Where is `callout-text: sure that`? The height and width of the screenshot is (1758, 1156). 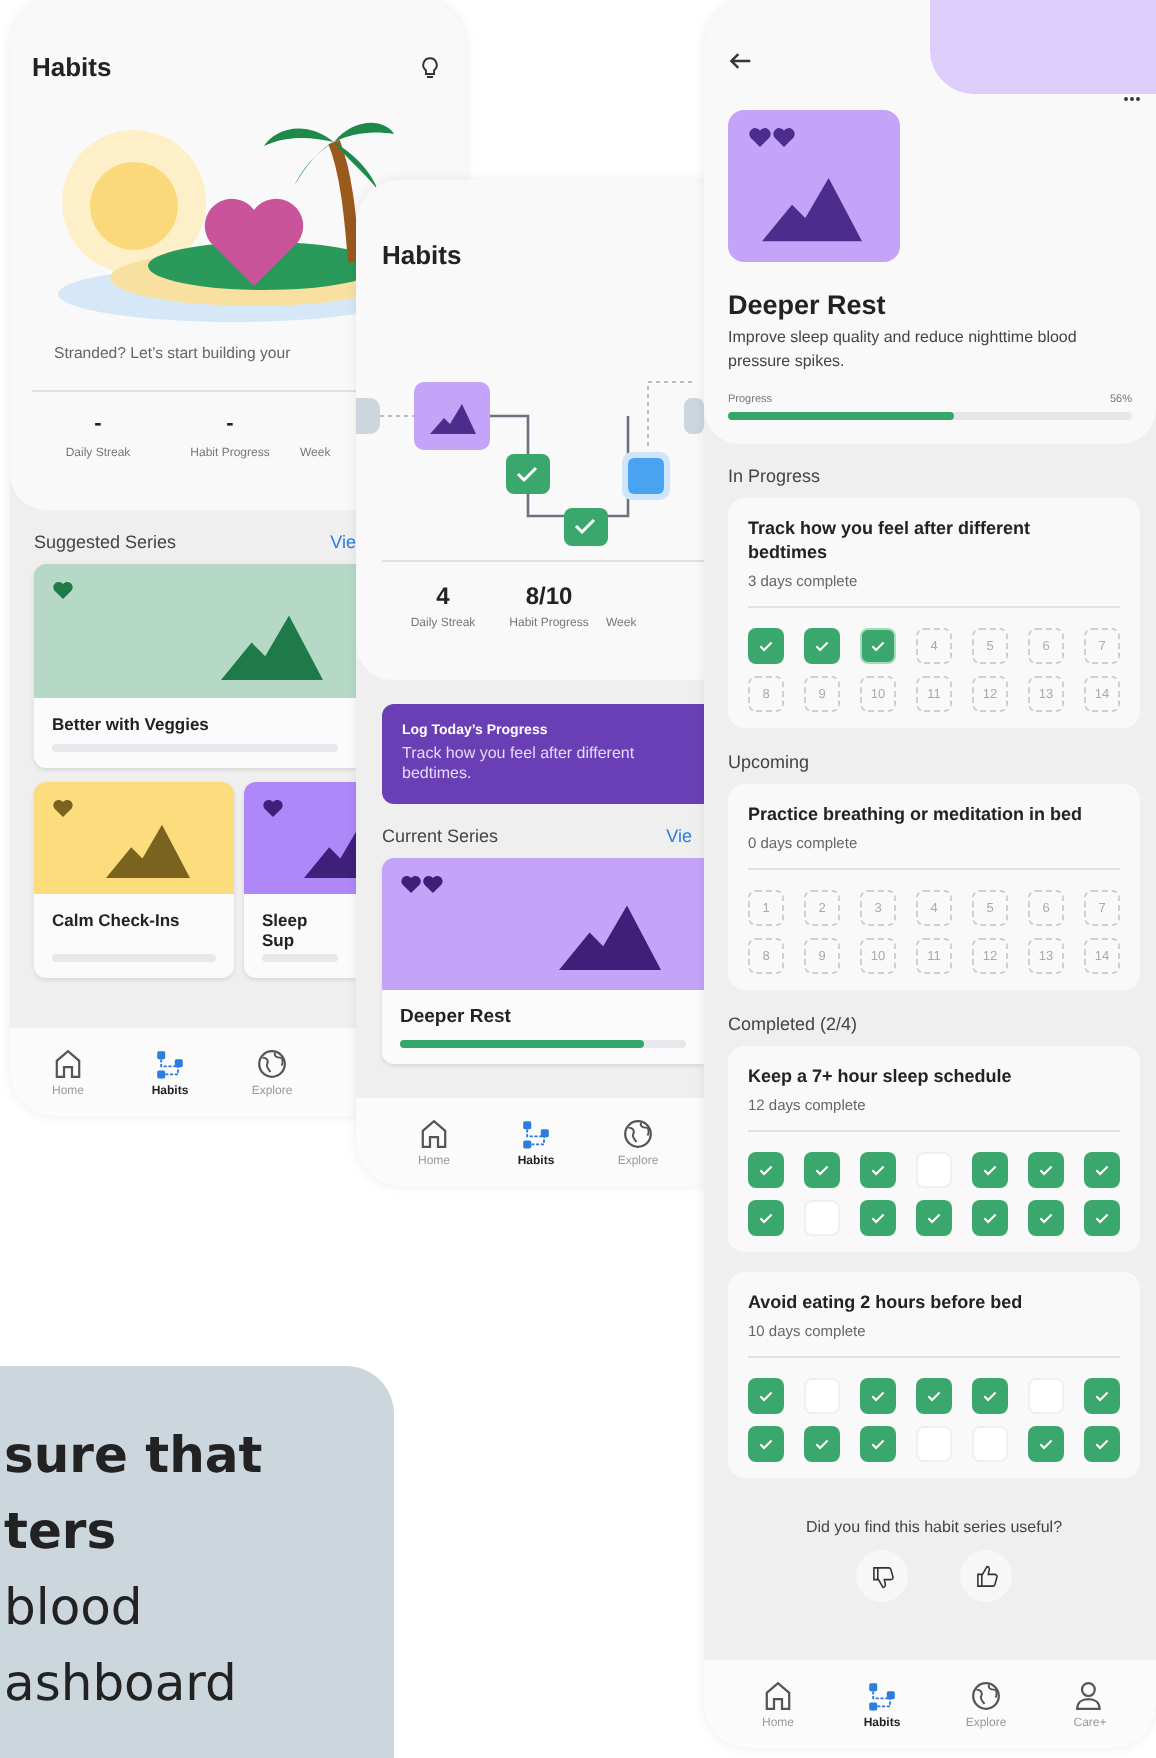 callout-text: sure that is located at coordinates (133, 1456).